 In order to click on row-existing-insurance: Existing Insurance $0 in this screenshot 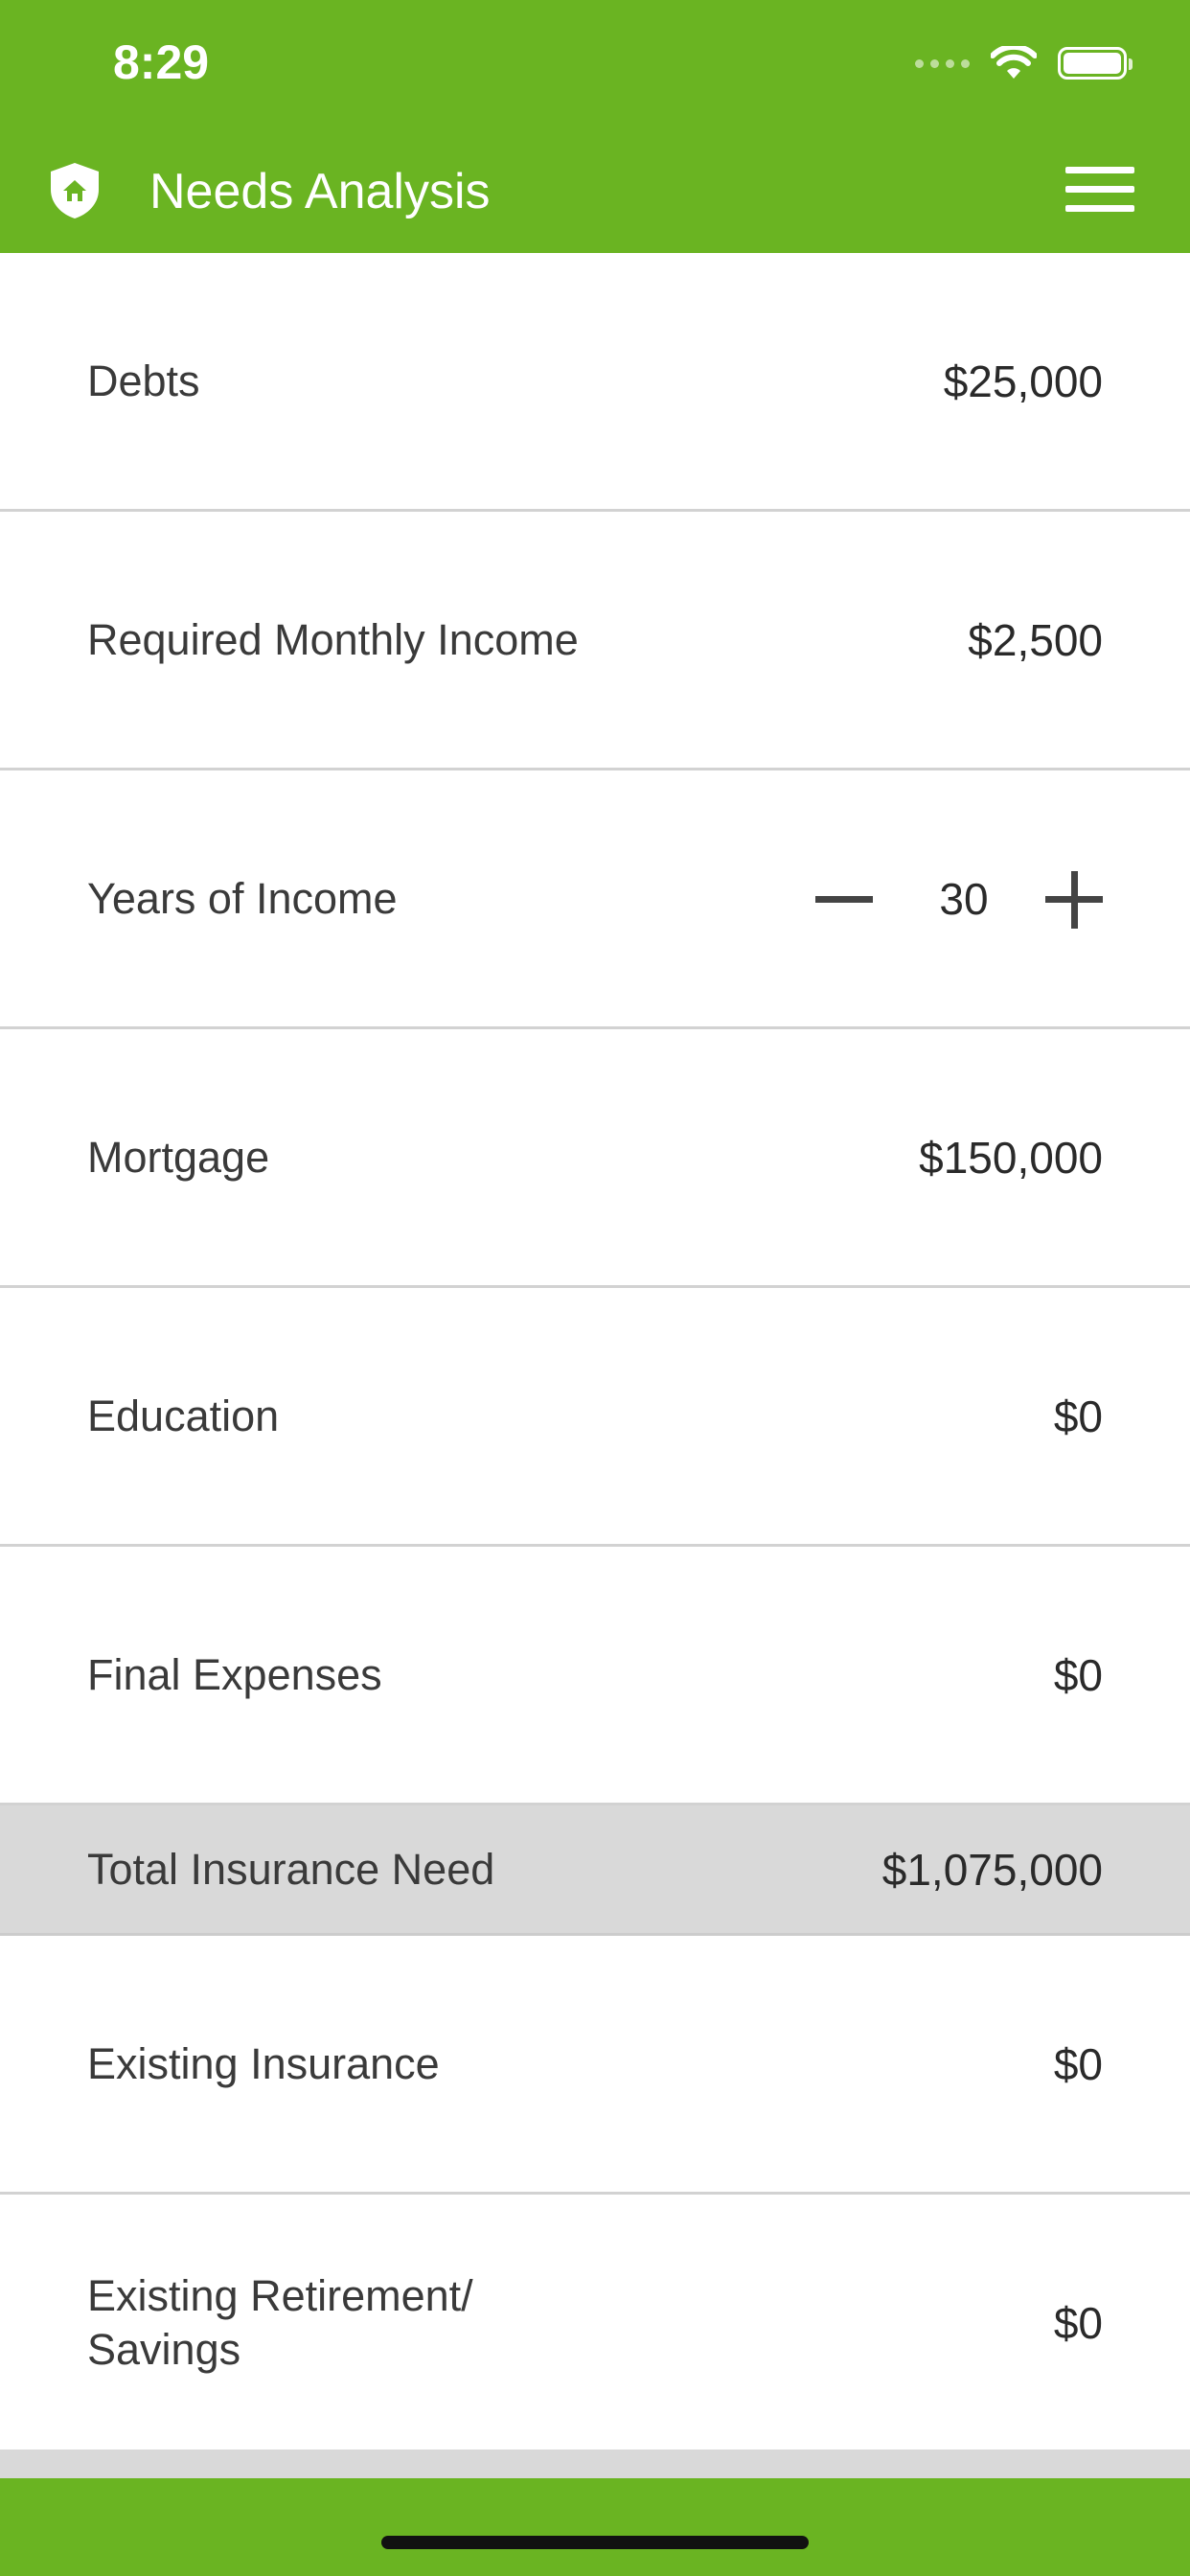, I will do `click(595, 2065)`.